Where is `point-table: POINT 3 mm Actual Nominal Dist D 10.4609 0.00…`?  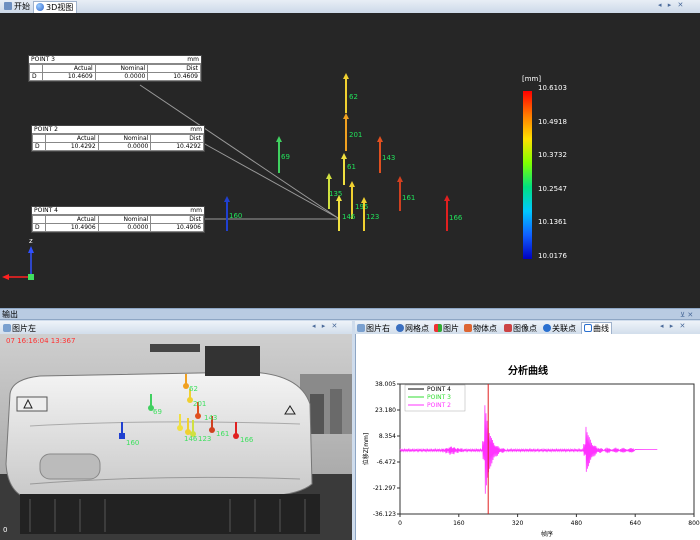
point-table: POINT 3 mm Actual Nominal Dist D 10.4609 0.00… is located at coordinates (115, 68).